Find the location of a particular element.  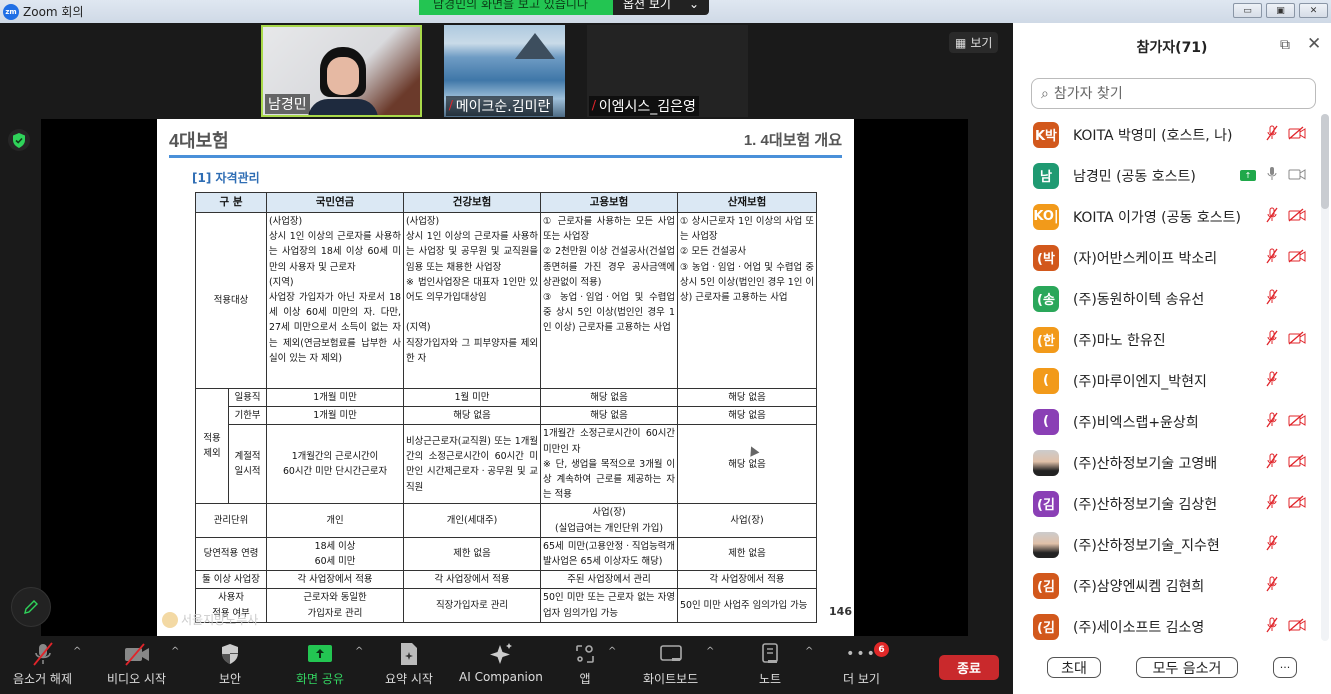

participant-row: KO| KOITA 이가영 (공동 호스트) is located at coordinates (1166, 216).